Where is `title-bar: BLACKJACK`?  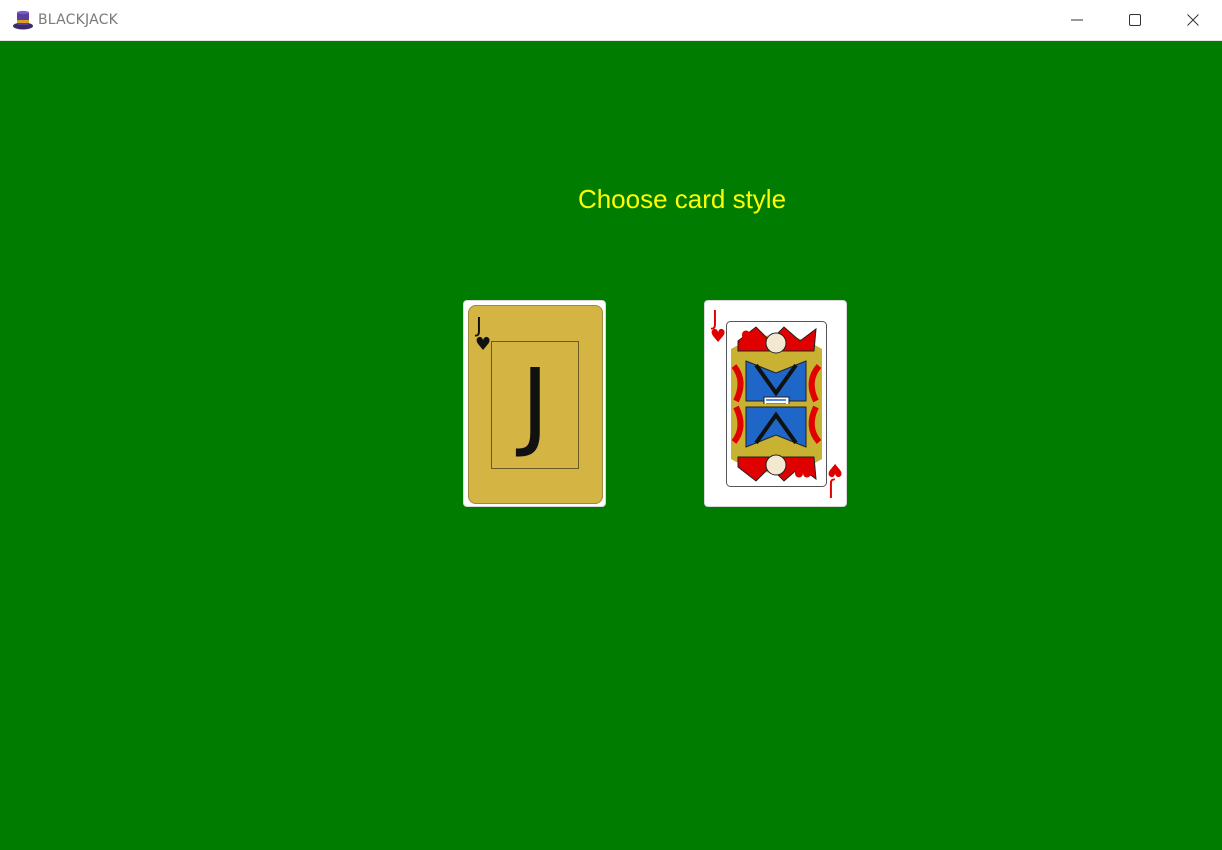
title-bar: BLACKJACK is located at coordinates (611, 20).